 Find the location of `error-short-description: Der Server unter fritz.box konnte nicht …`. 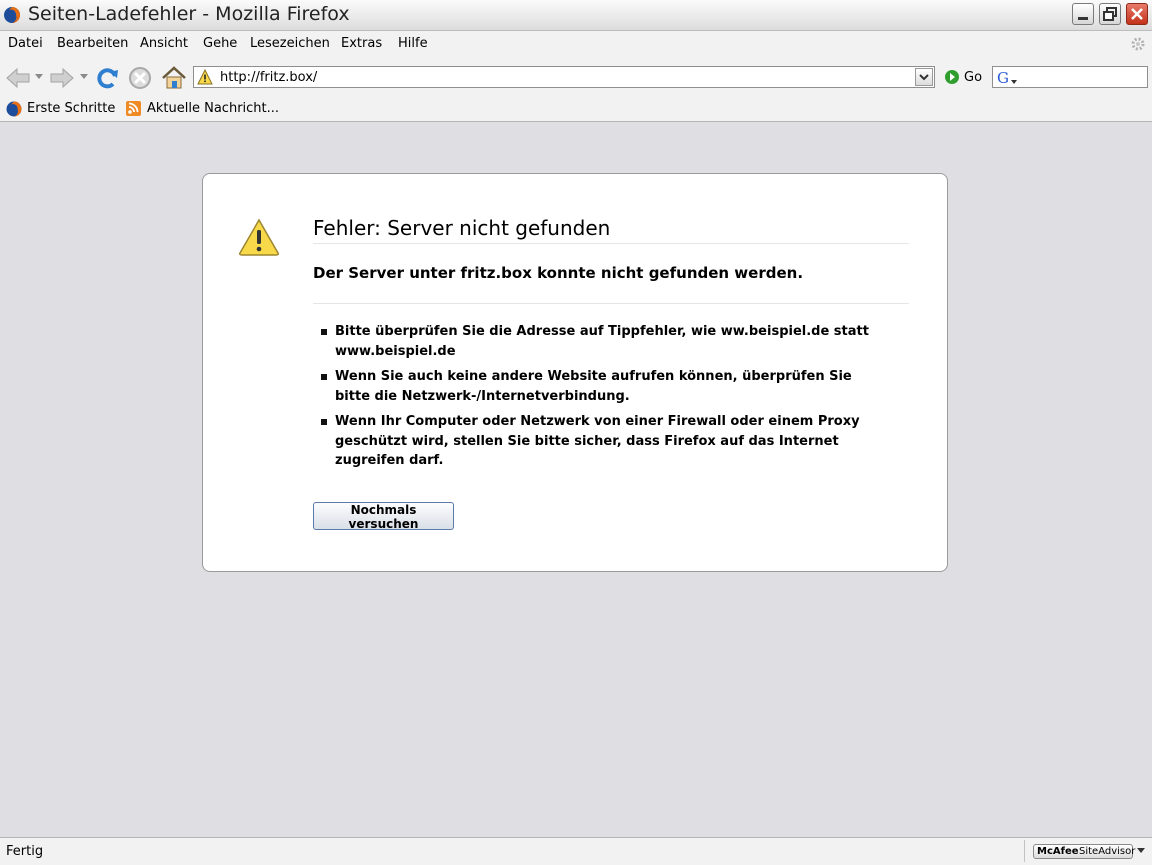

error-short-description: Der Server unter fritz.box konnte nicht … is located at coordinates (558, 273).